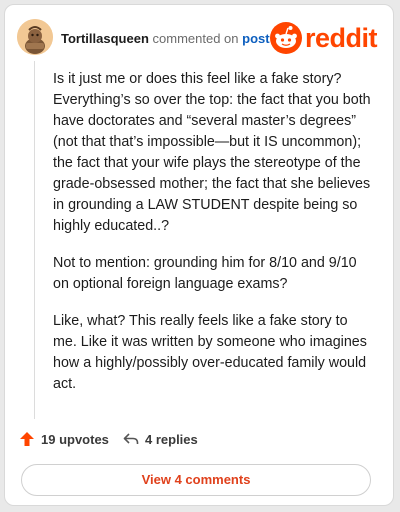  Describe the element at coordinates (105, 38) in the screenshot. I see `username-link: Tortillasqueen` at that location.